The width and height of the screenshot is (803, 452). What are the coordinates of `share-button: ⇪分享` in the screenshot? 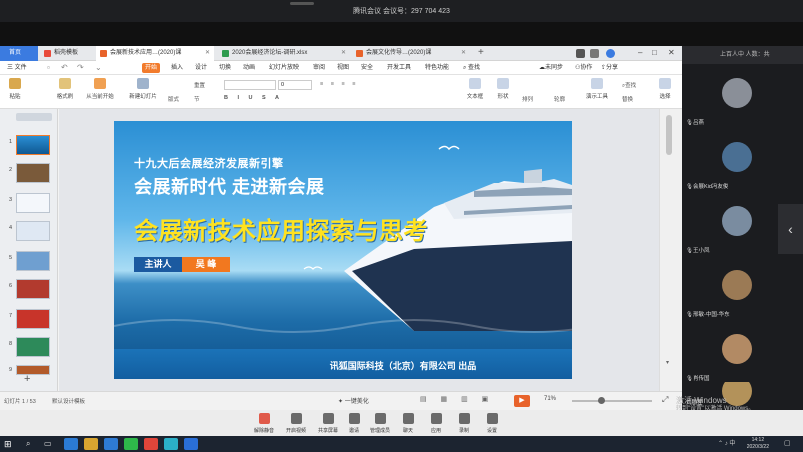 It's located at (609, 68).